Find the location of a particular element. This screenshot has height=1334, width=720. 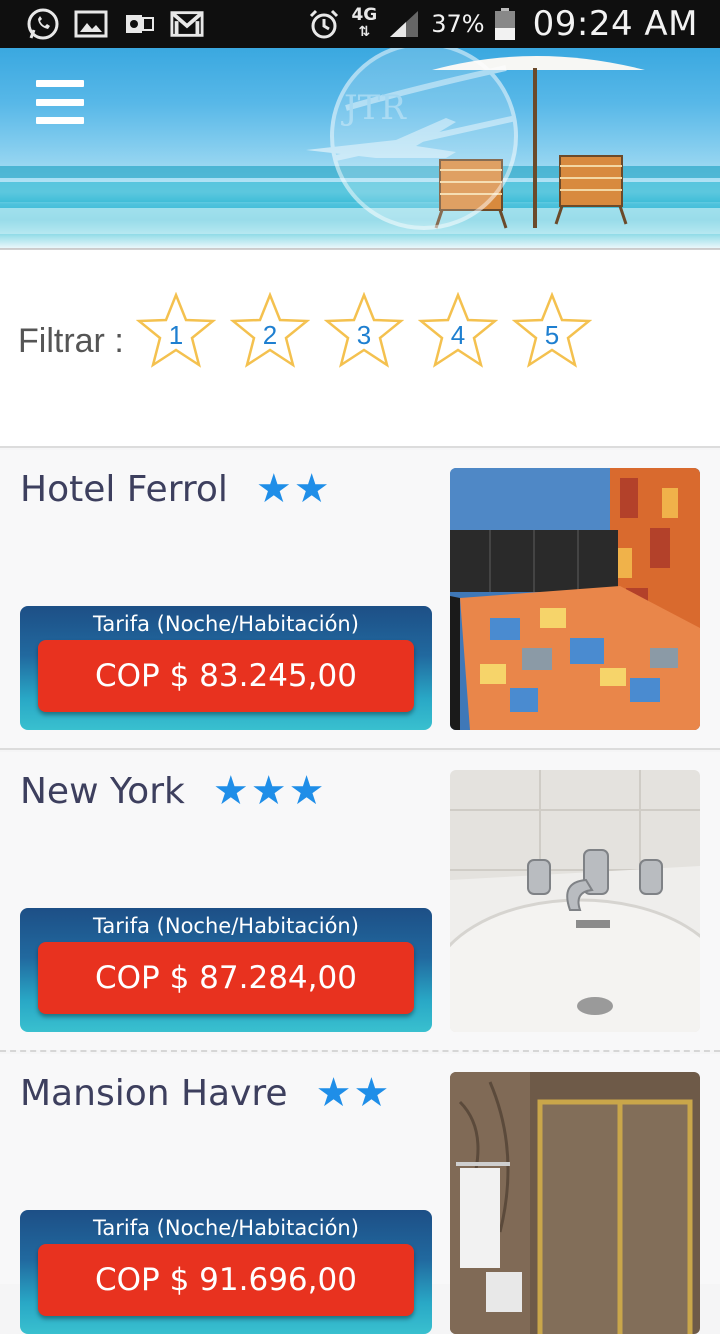

filter-star-list: 1 2 3 4 5 is located at coordinates (364, 331).